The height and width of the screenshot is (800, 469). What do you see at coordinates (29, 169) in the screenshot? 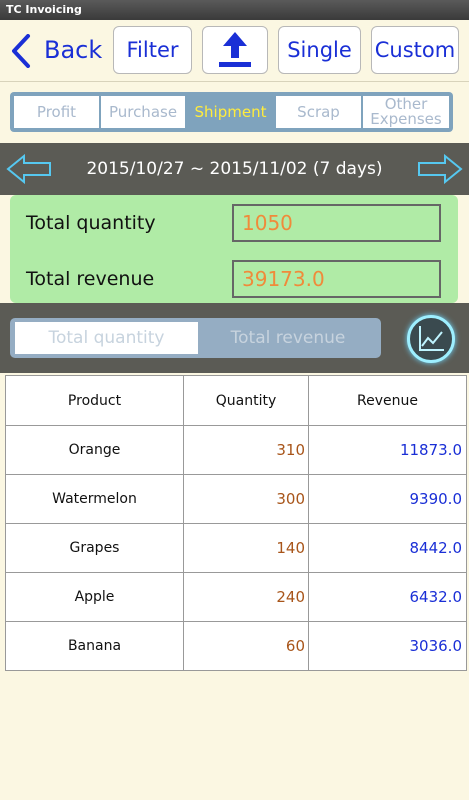
I see `previous-arrow-icon` at bounding box center [29, 169].